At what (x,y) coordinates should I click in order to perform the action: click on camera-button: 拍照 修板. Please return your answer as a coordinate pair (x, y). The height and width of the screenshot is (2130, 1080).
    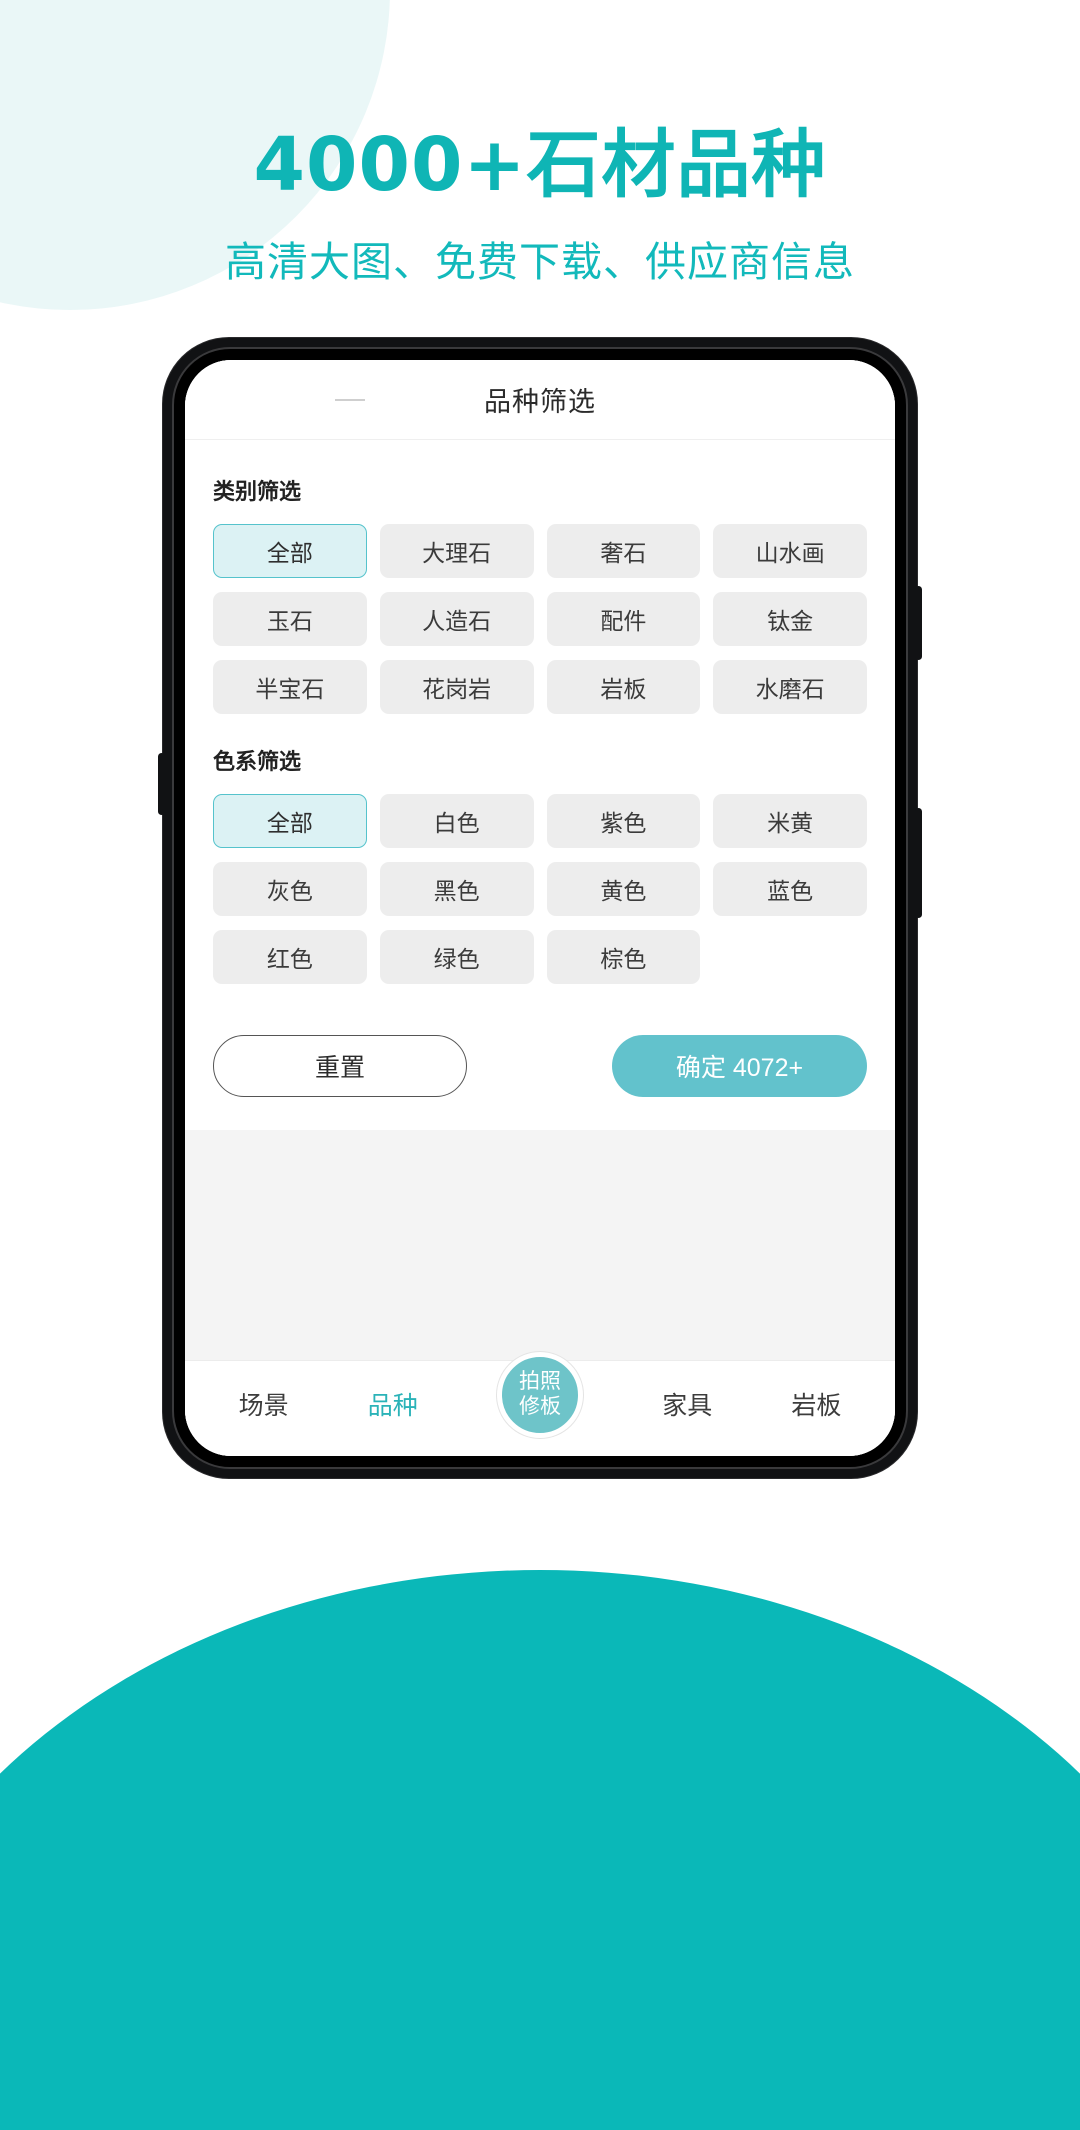
    Looking at the image, I should click on (540, 1394).